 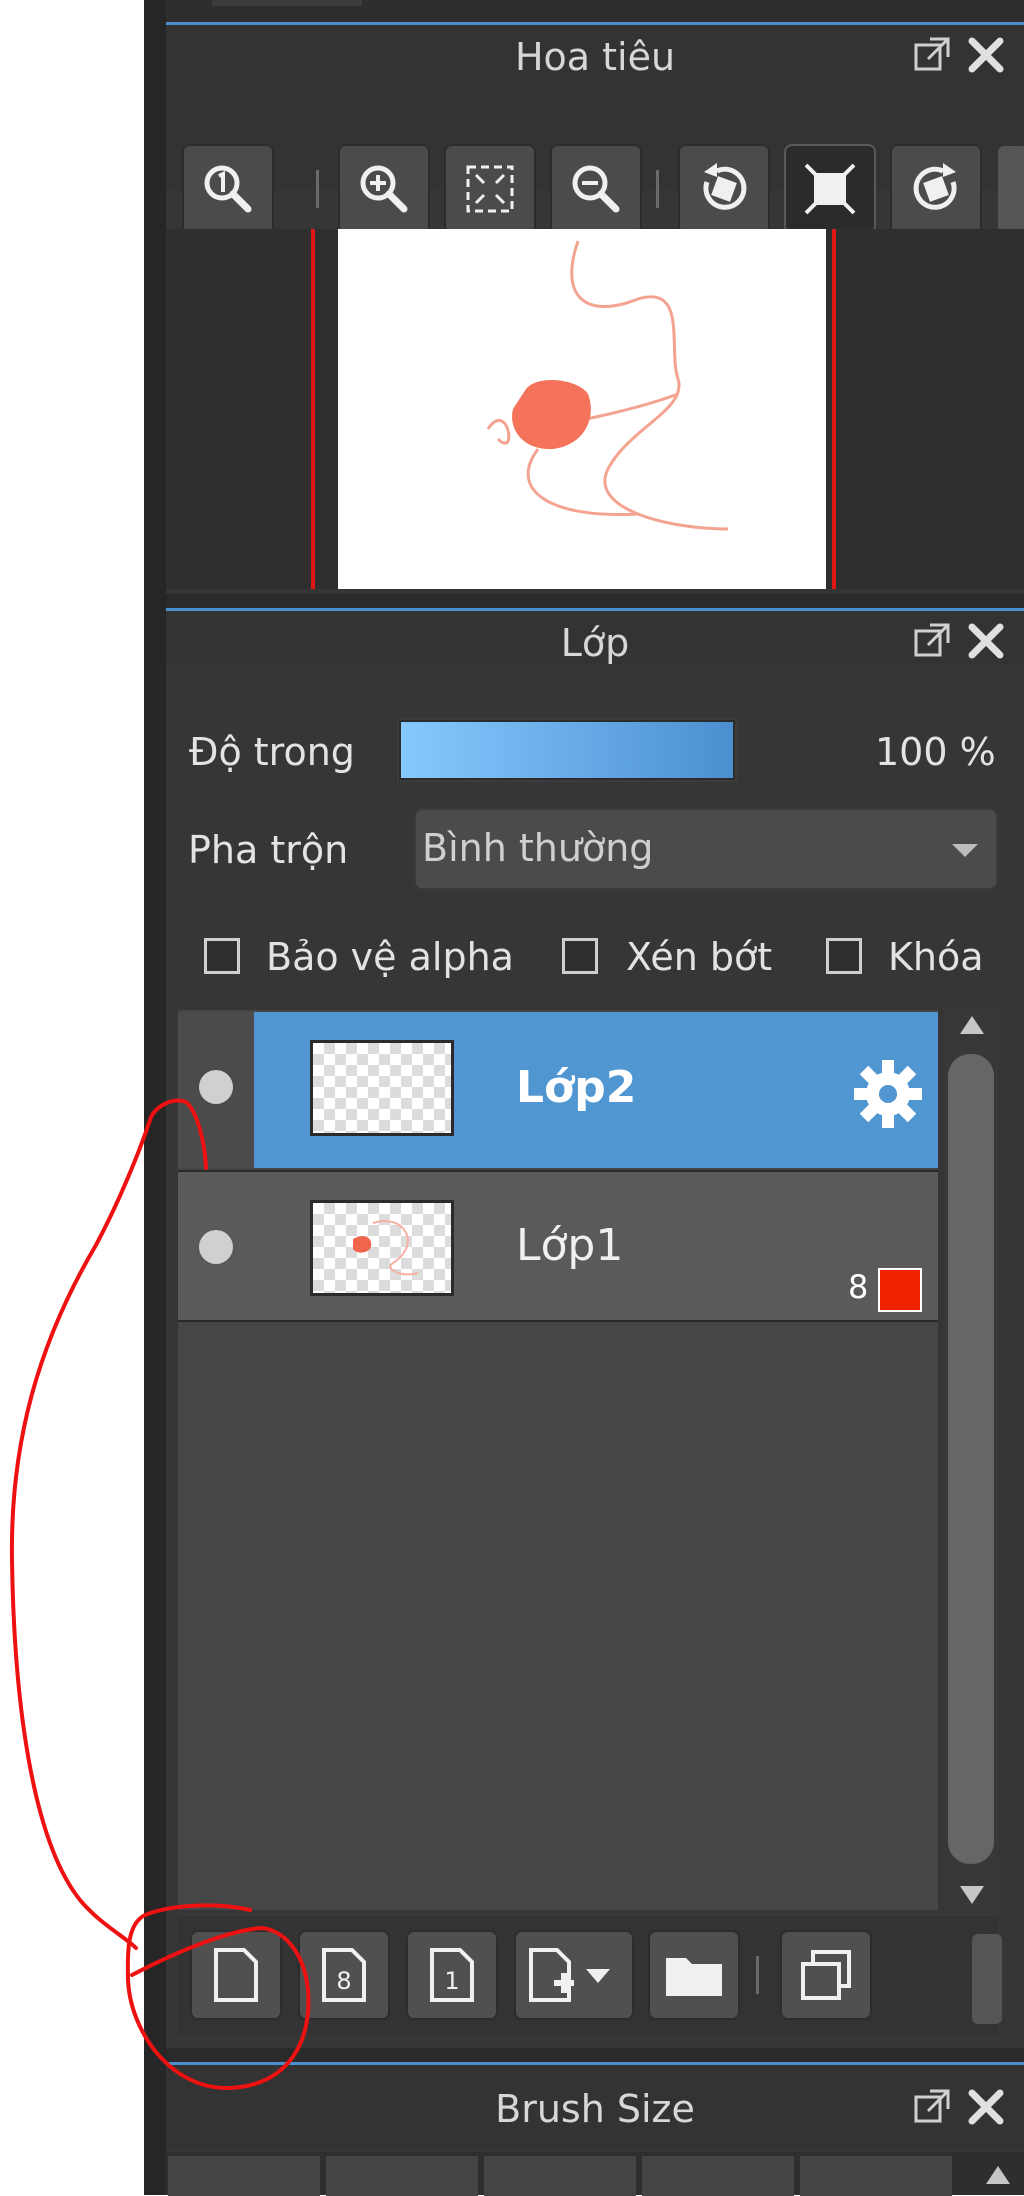 I want to click on add-1bit-layer-button: 1, so click(x=452, y=1975).